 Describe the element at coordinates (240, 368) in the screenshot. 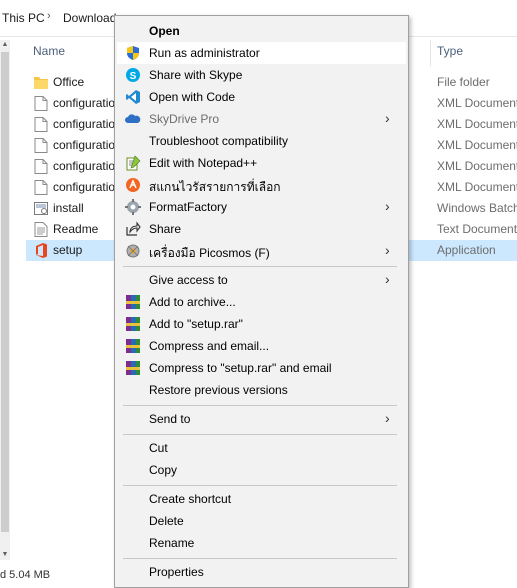

I see `menu-item-label: Compress to "setup.rar" and email` at that location.